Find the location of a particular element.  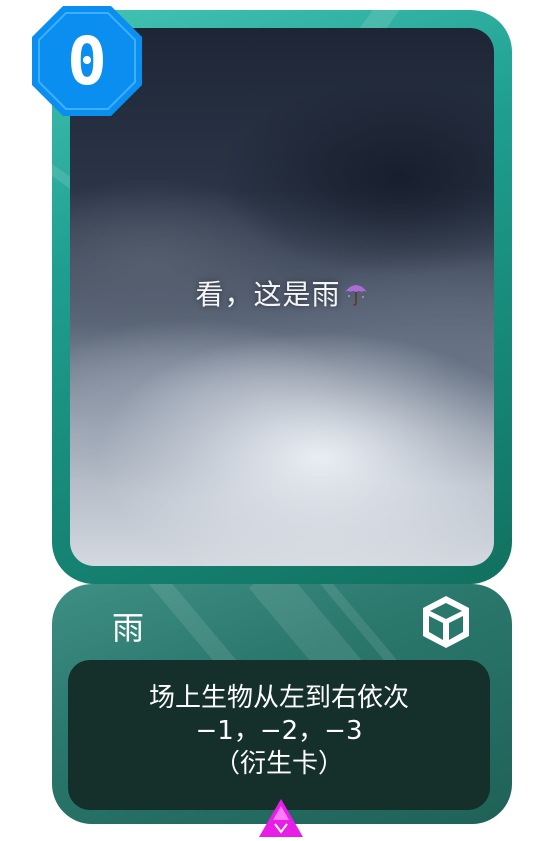

art-caption: 看，这是雨 is located at coordinates (282, 293).